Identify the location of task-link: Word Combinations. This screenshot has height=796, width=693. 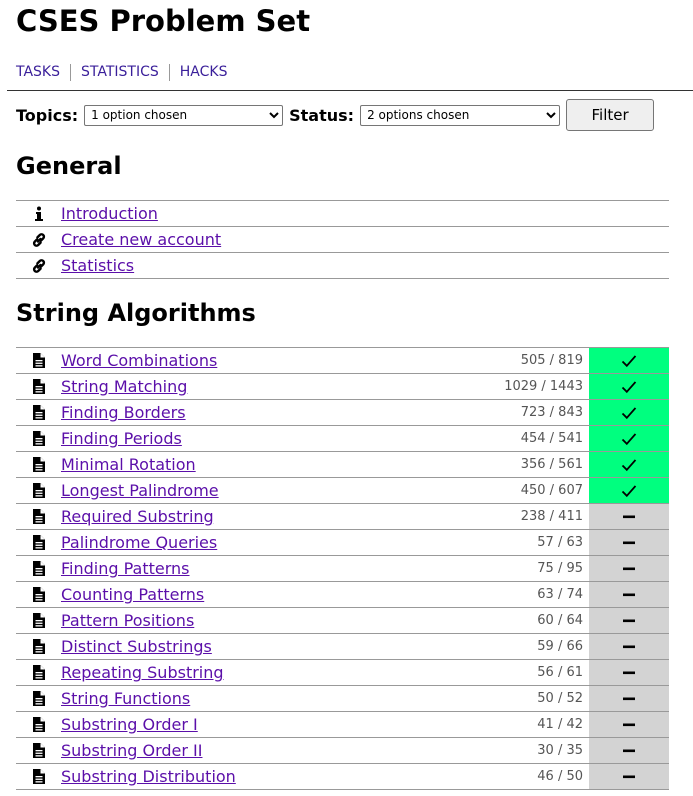
(139, 360).